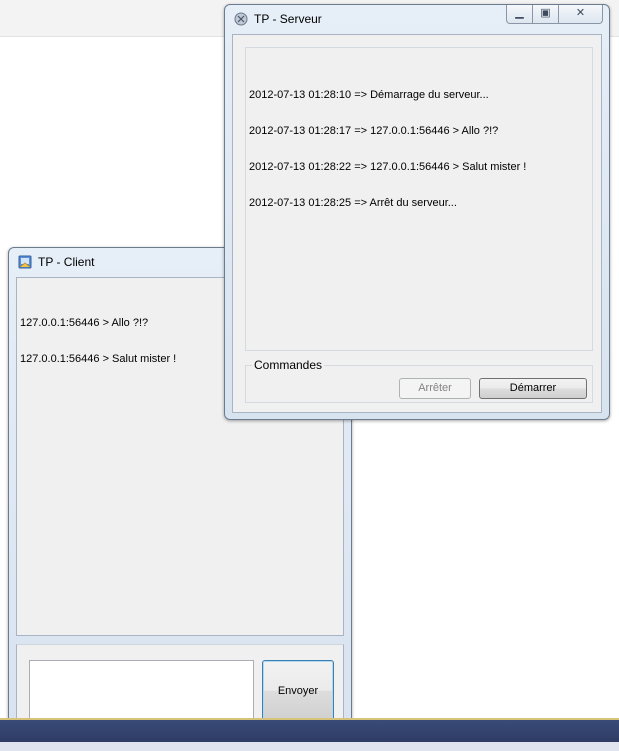  What do you see at coordinates (309, 746) in the screenshot?
I see `taskbar-bottom-strip` at bounding box center [309, 746].